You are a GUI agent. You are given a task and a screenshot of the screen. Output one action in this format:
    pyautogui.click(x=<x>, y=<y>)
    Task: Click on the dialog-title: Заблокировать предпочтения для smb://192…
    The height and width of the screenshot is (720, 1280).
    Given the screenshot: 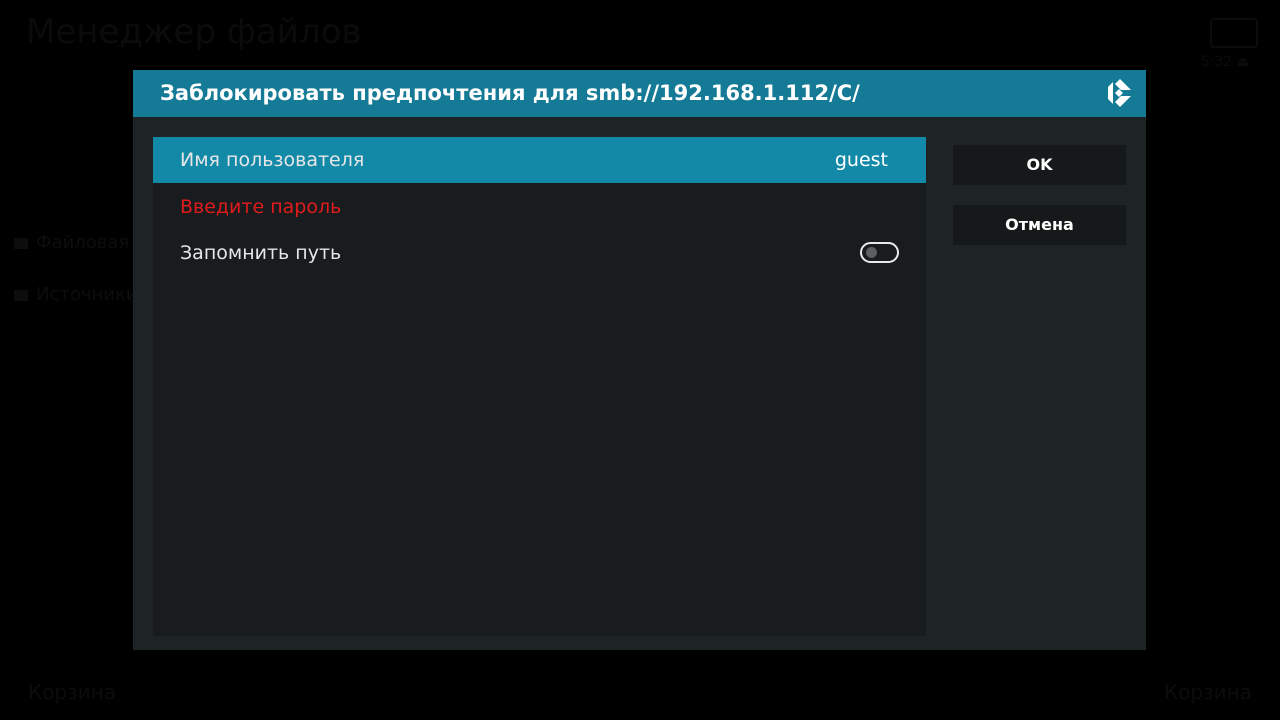 What is the action you would take?
    pyautogui.click(x=510, y=93)
    